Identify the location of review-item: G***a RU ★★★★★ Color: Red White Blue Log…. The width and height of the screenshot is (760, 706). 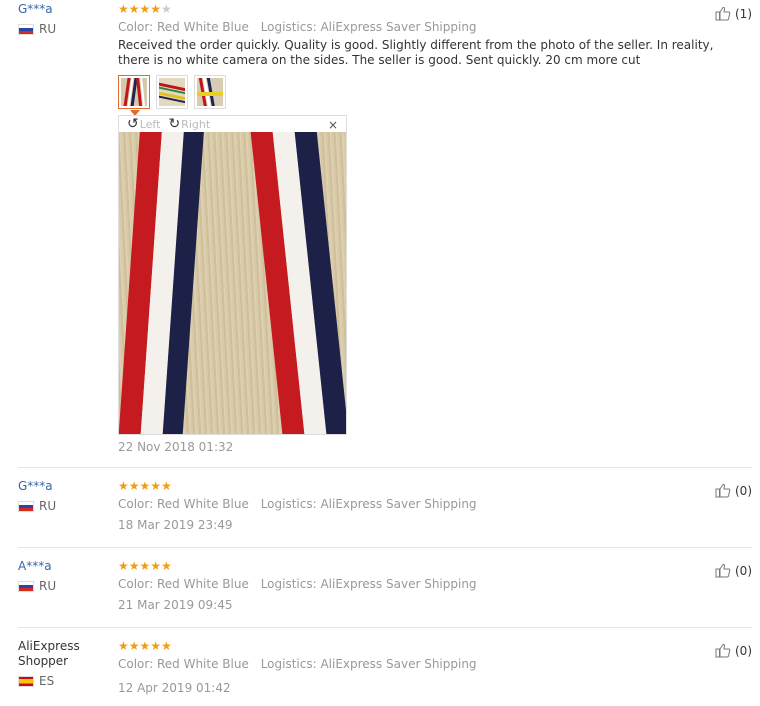
(385, 509).